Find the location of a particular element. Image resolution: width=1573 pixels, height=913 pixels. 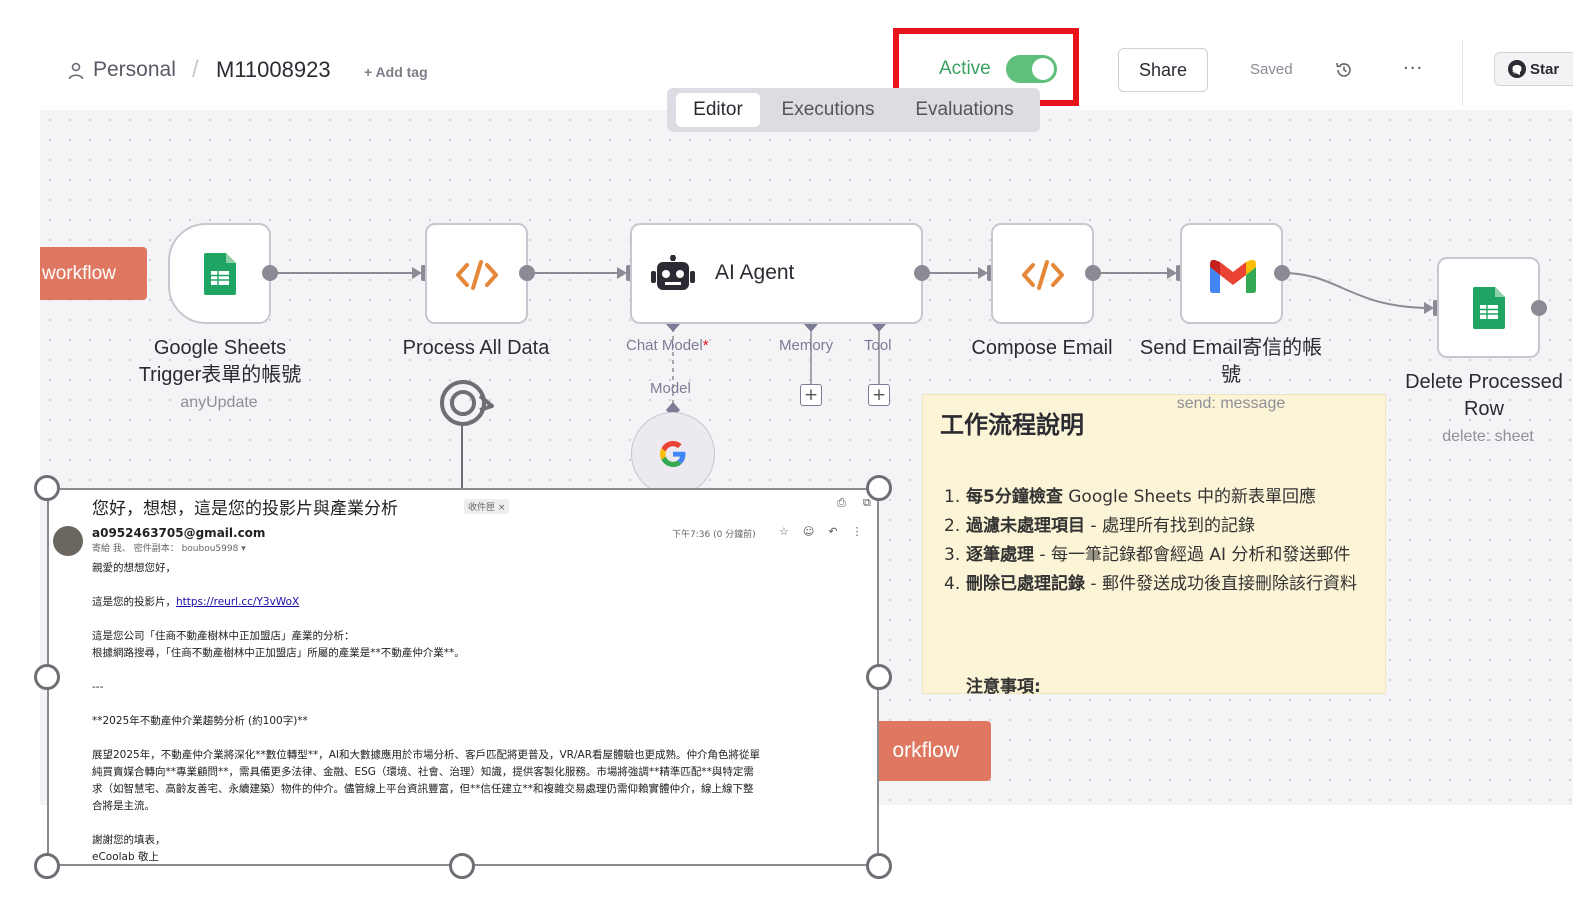

list-item: 2. 過濾未處理項目 - 處理所有找到的記錄 is located at coordinates (1099, 526).